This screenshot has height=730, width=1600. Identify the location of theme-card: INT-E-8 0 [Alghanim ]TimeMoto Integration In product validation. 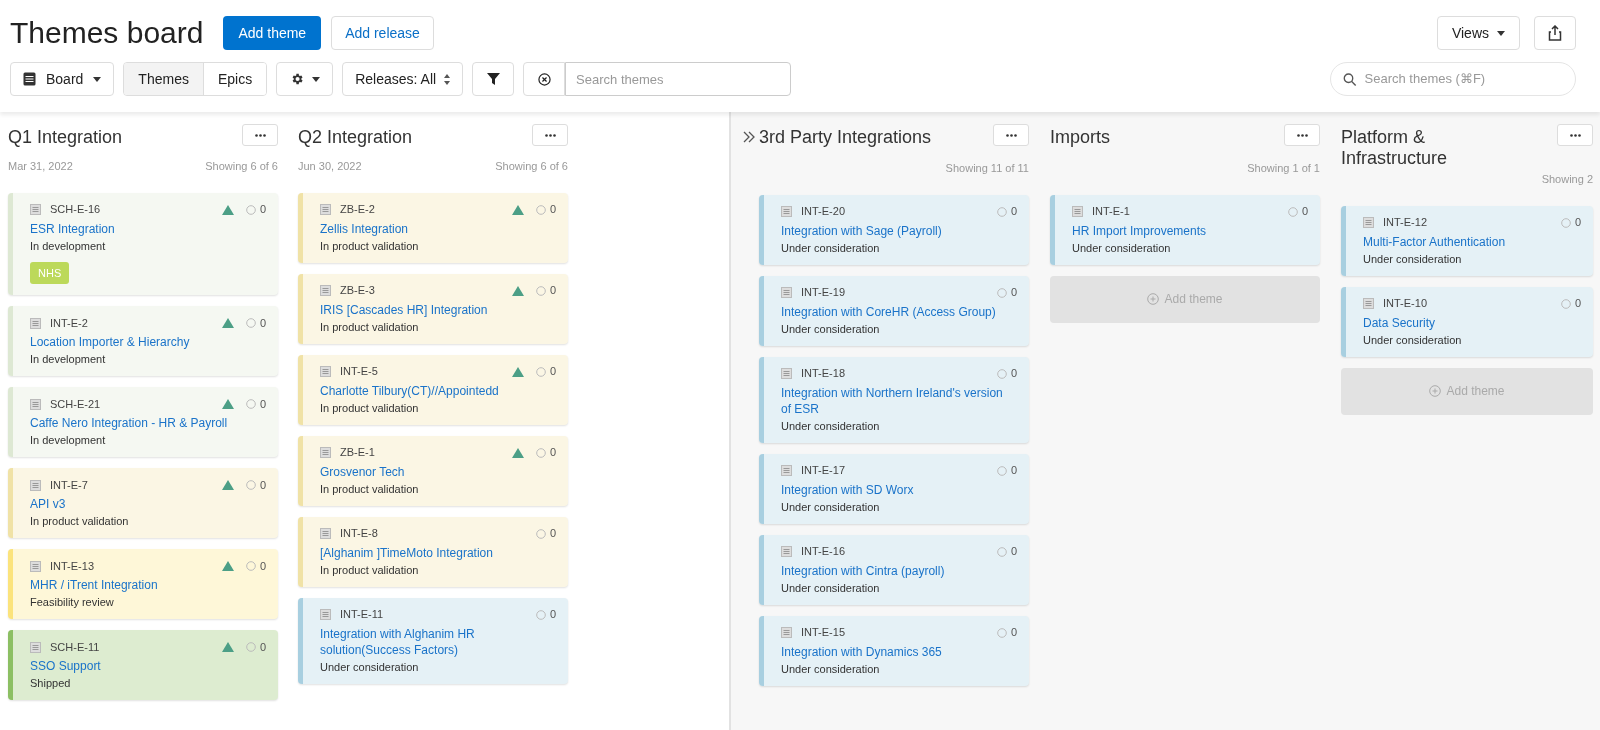
(433, 551).